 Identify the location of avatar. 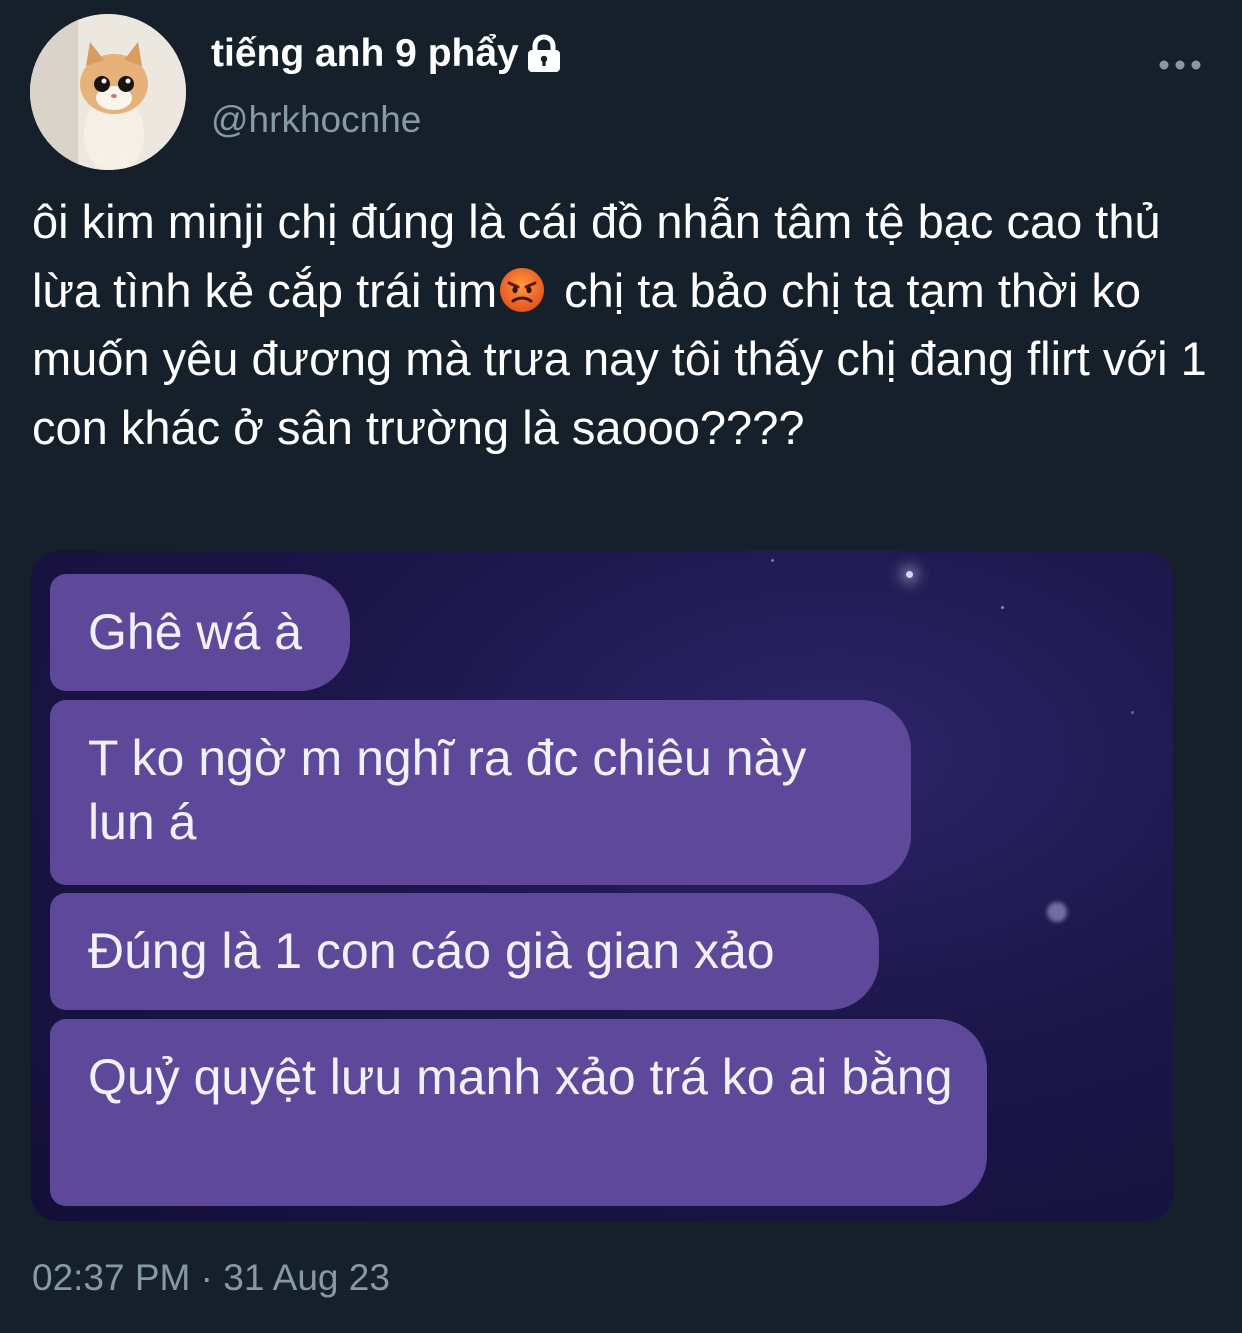
(108, 92).